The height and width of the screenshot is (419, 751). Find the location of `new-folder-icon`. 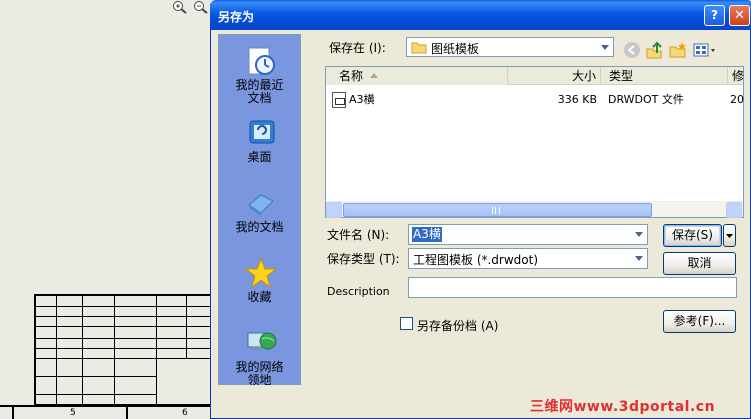

new-folder-icon is located at coordinates (678, 50).